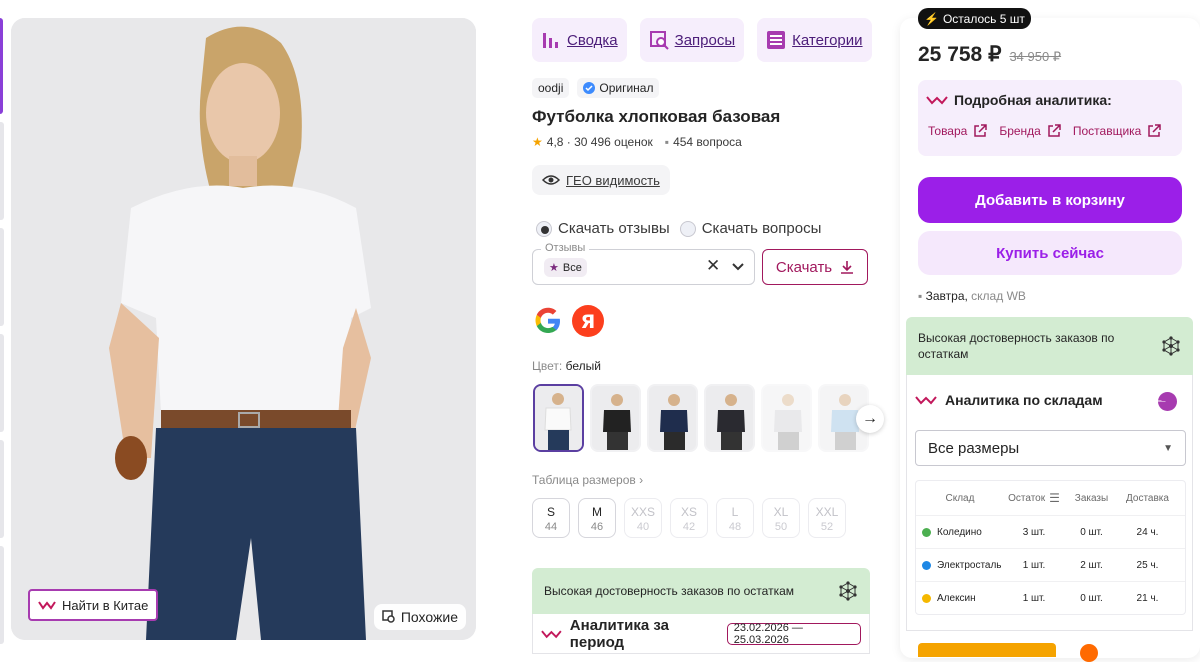 The height and width of the screenshot is (662, 1200). Describe the element at coordinates (667, 142) in the screenshot. I see `questions-icon: ▪` at that location.